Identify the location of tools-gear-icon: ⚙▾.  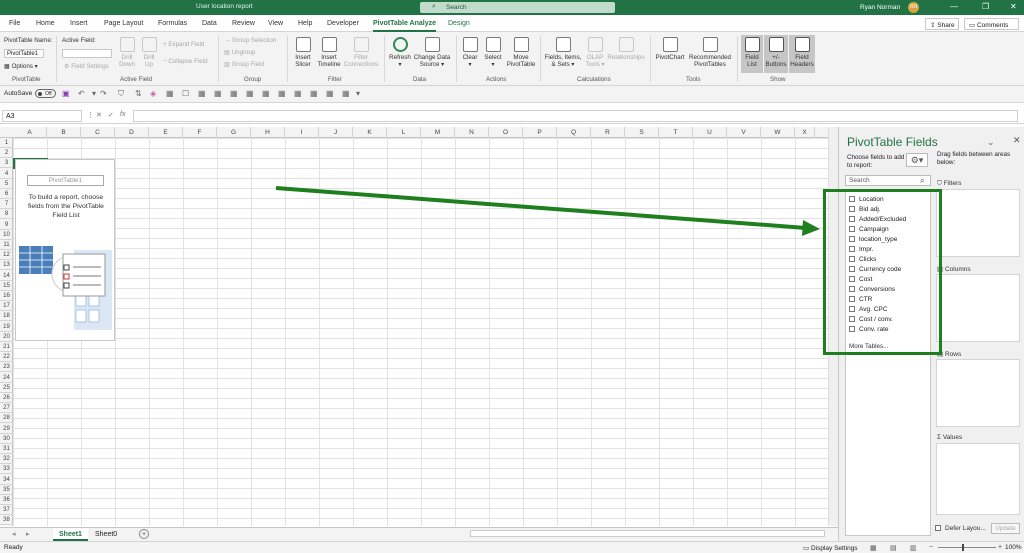
(917, 160).